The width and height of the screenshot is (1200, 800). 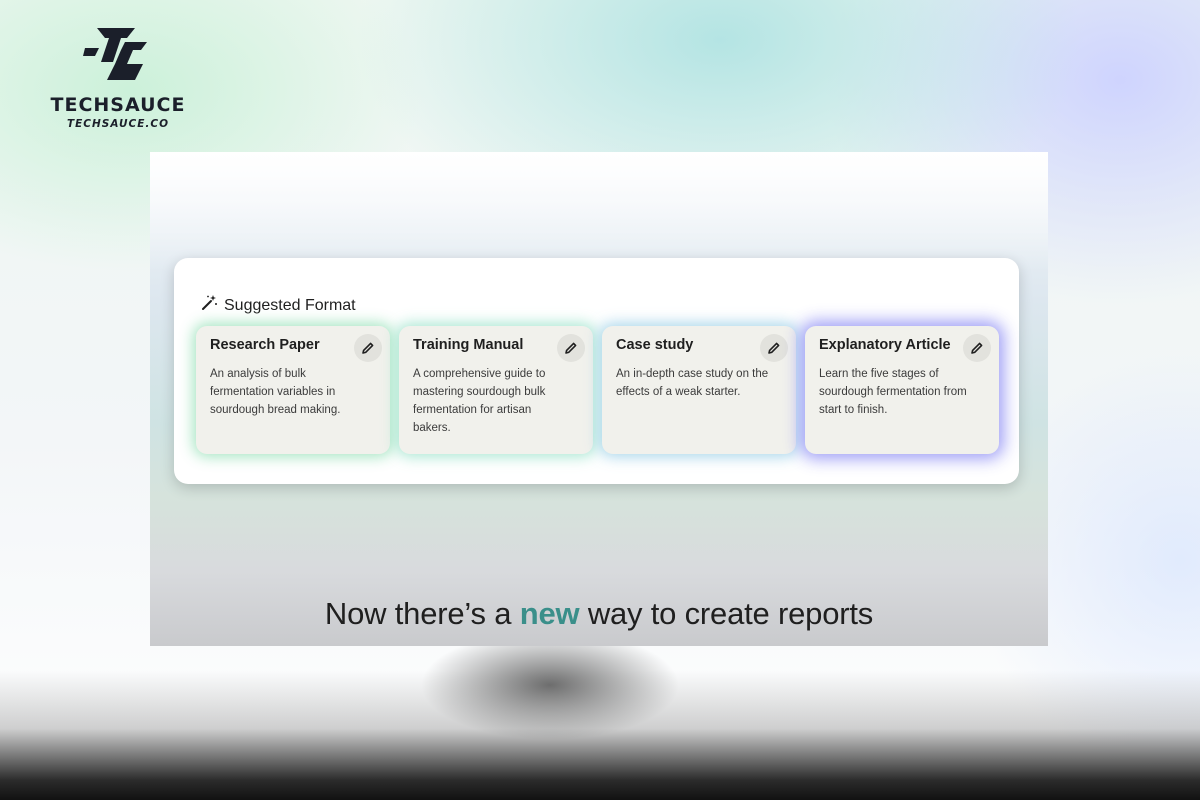 I want to click on caption-text-start: Now there’s a, so click(x=418, y=613).